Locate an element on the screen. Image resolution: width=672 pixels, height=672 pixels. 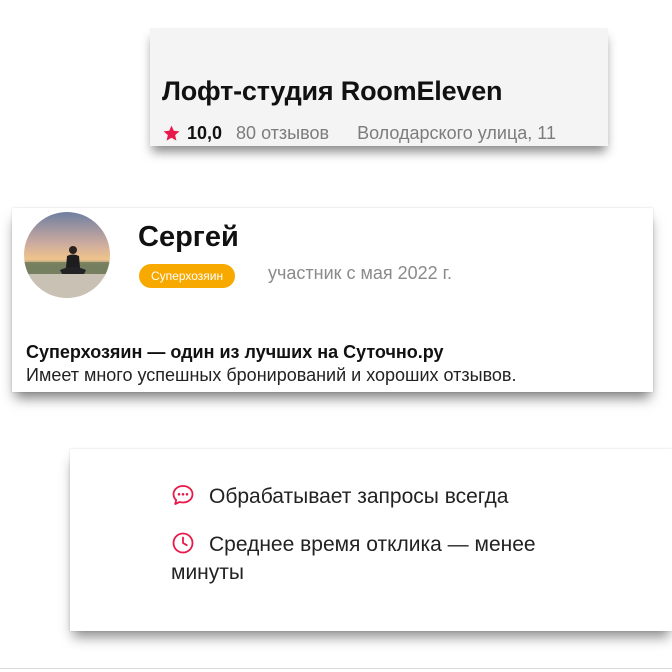
requests-row: Обрабатывает запросы всегда is located at coordinates (401, 497).